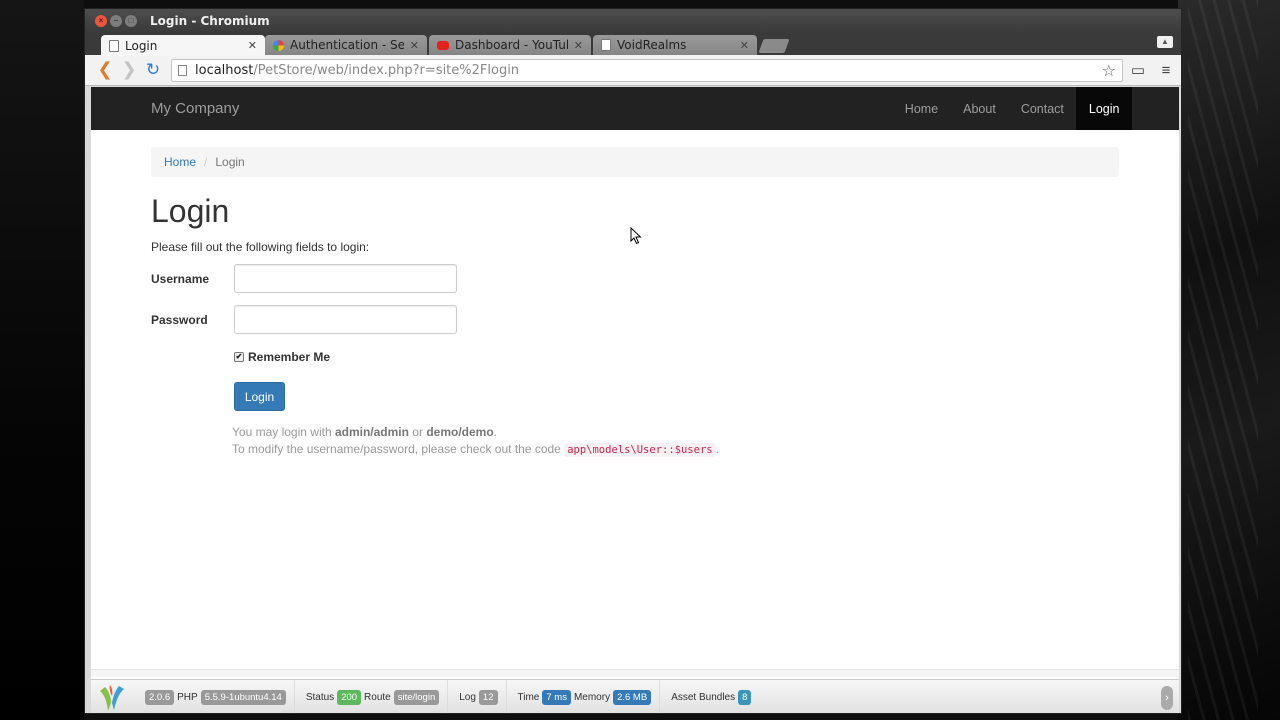 The width and height of the screenshot is (1280, 720). Describe the element at coordinates (443, 45) in the screenshot. I see `youtube-icon` at that location.